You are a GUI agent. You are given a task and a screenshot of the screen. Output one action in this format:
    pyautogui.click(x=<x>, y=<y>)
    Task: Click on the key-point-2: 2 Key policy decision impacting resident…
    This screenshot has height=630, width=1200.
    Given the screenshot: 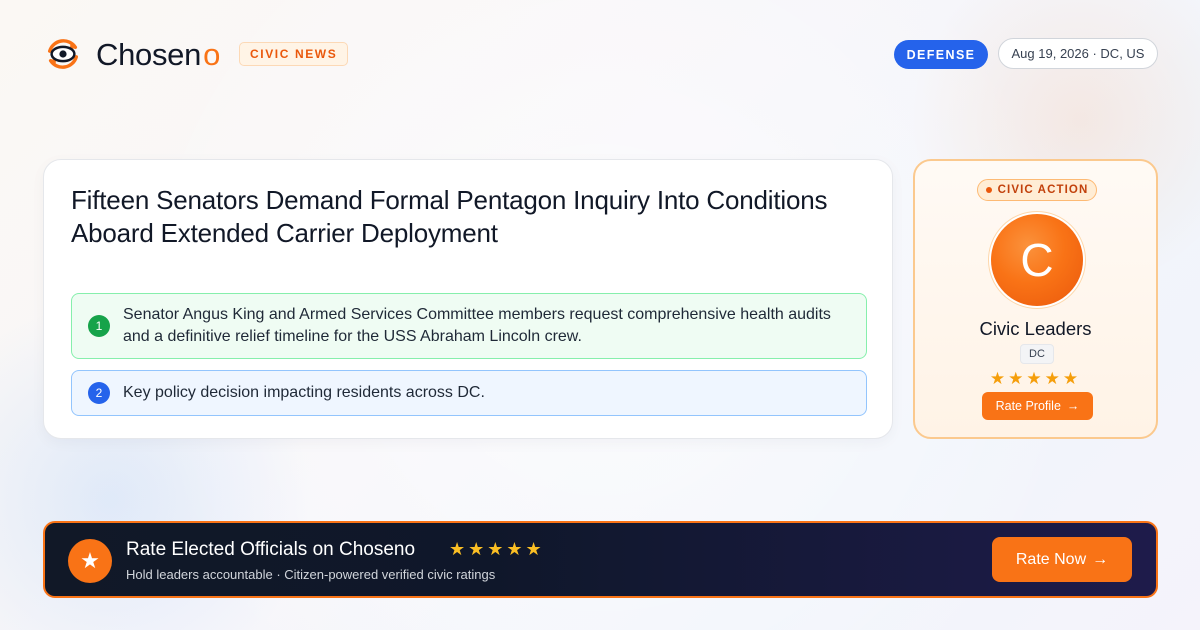 What is the action you would take?
    pyautogui.click(x=469, y=393)
    